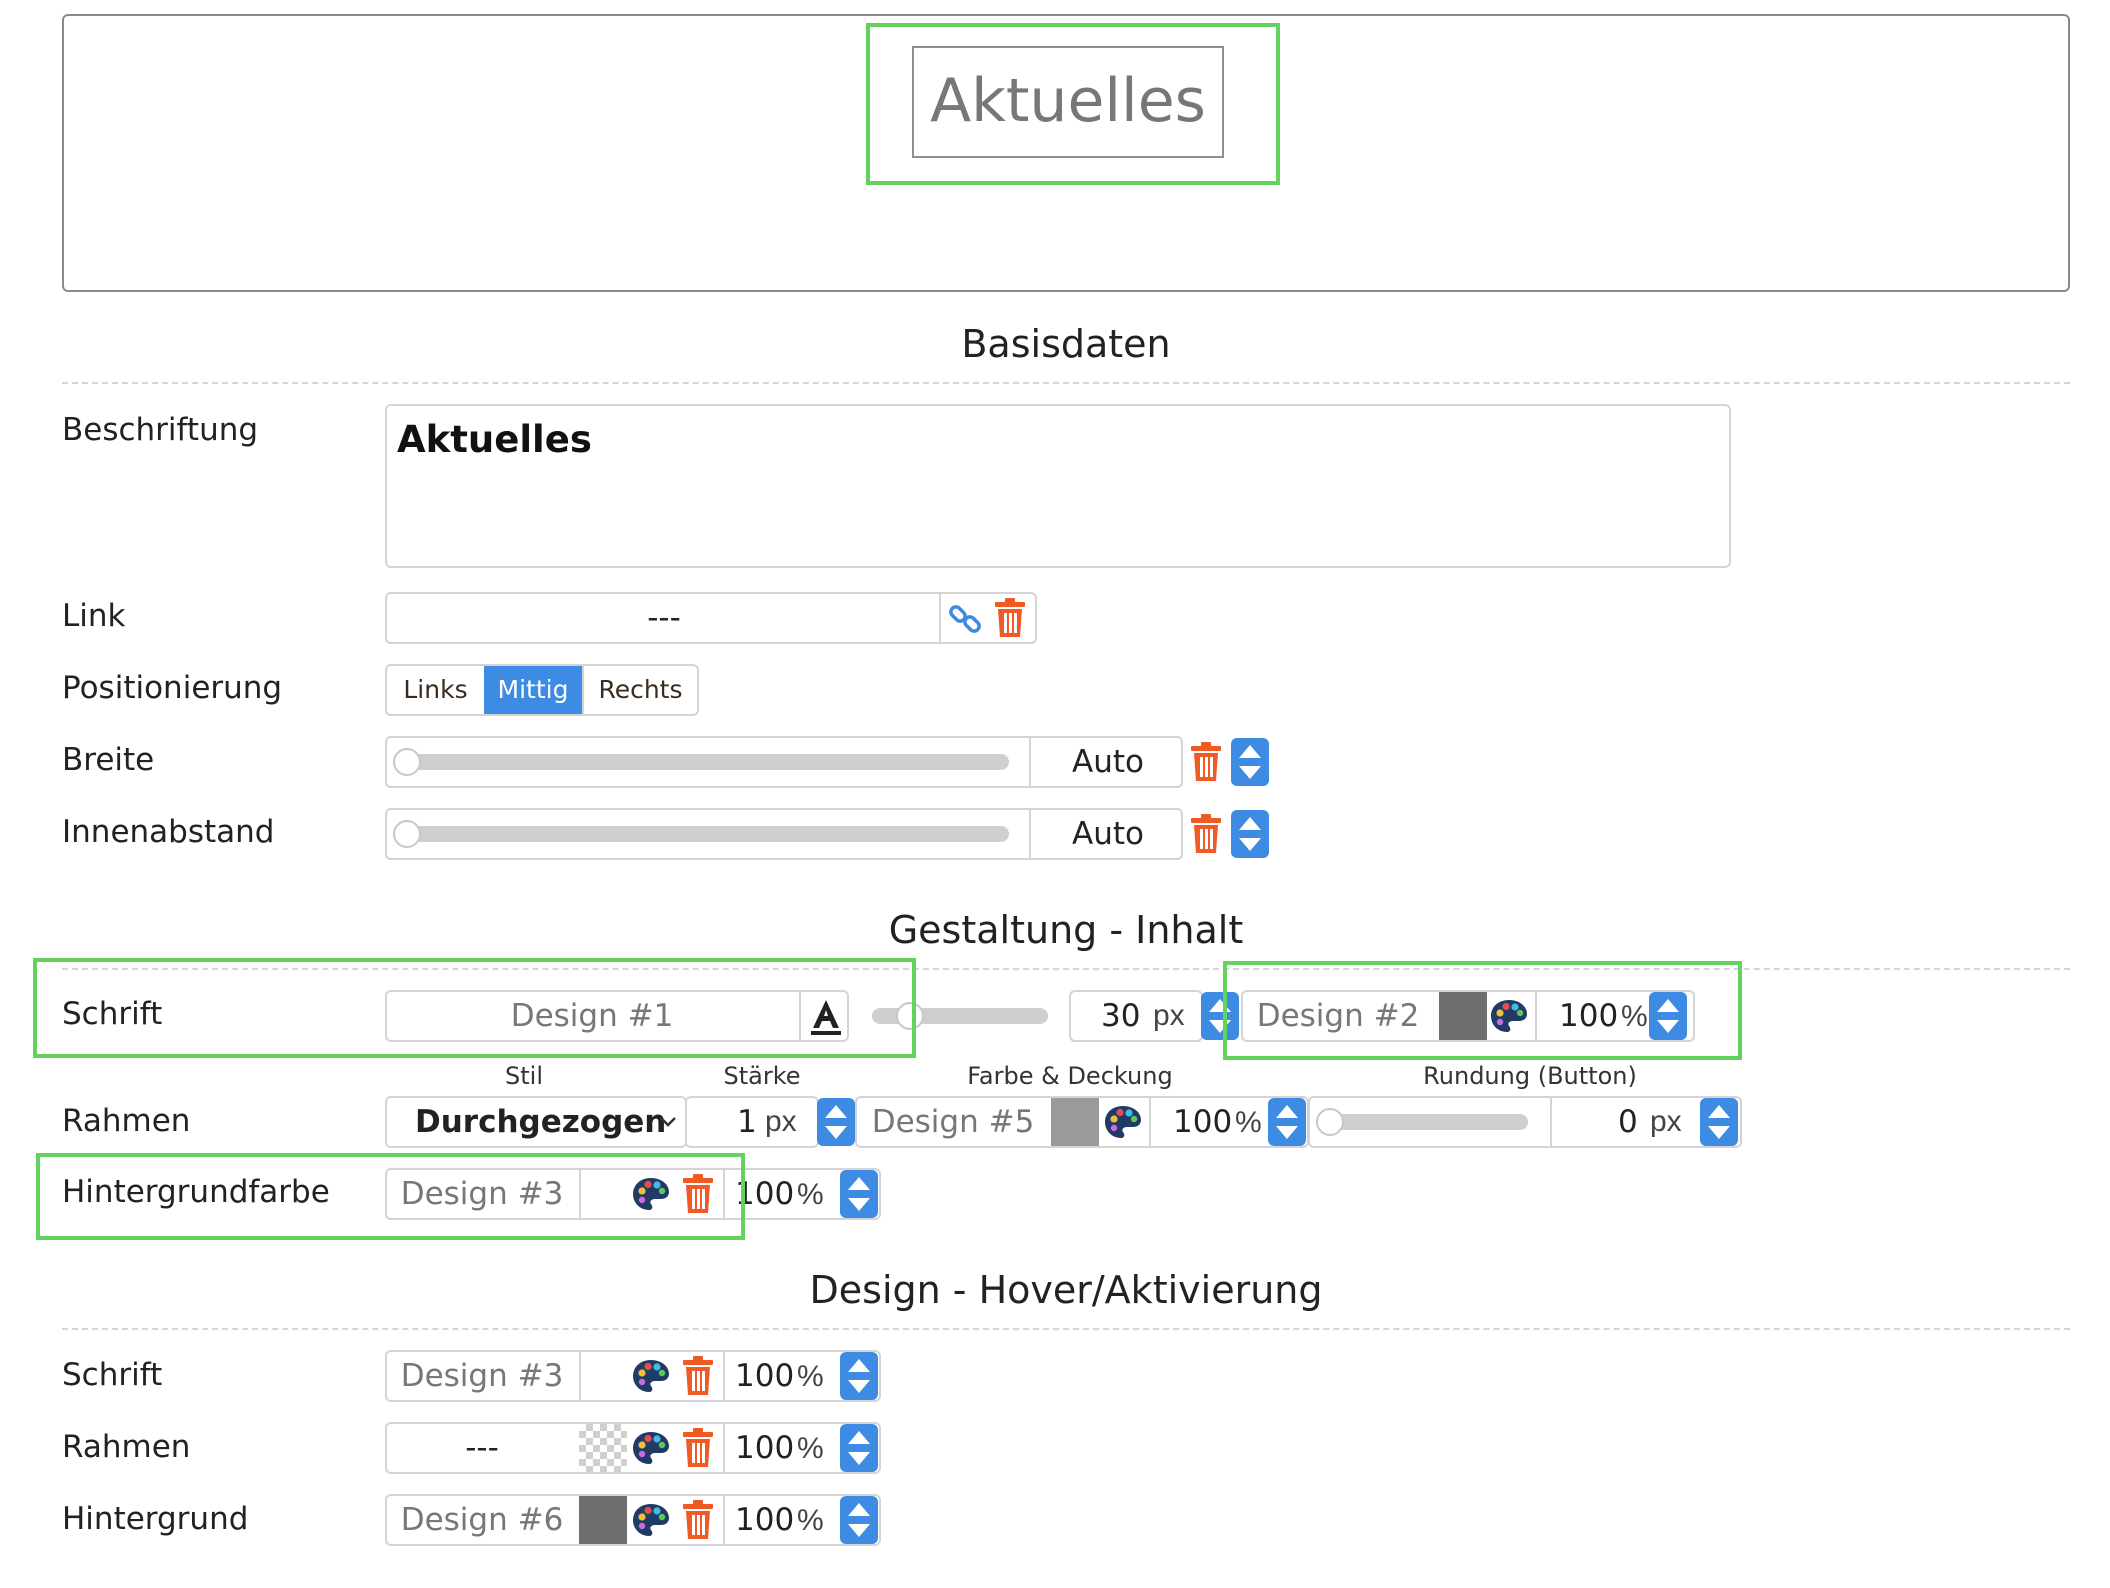  What do you see at coordinates (836, 1122) in the screenshot?
I see `rahmen-staerke-spinner` at bounding box center [836, 1122].